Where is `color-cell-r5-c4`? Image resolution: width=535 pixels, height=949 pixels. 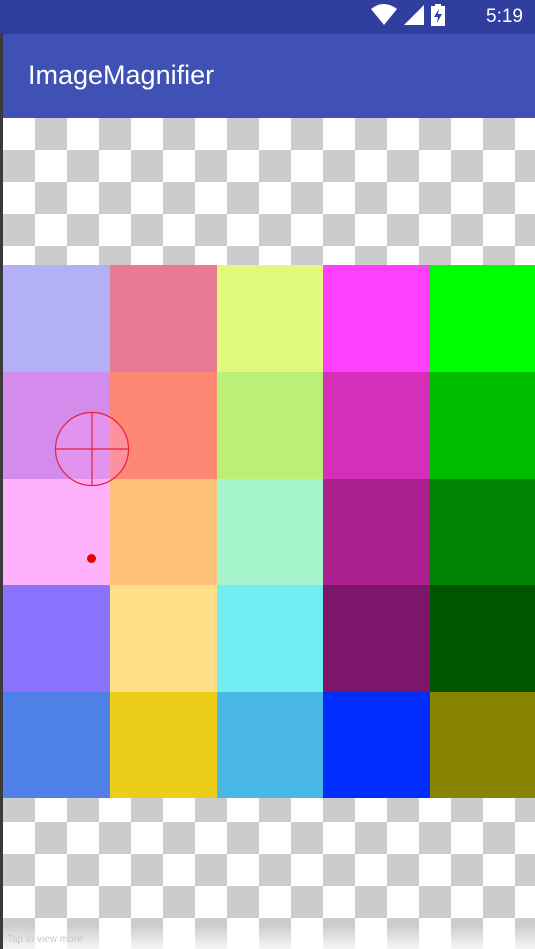
color-cell-r5-c4 is located at coordinates (376, 745).